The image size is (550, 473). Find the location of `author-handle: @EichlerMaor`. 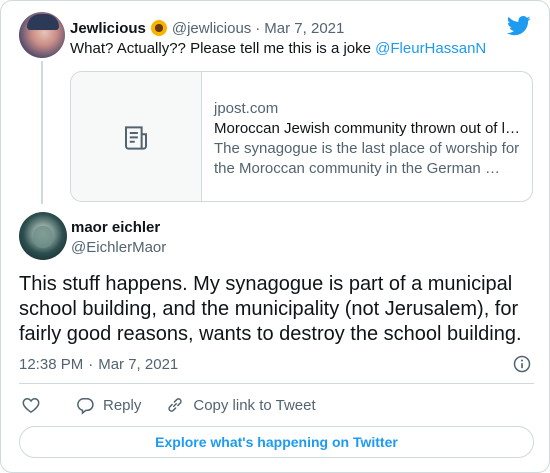

author-handle: @EichlerMaor is located at coordinates (118, 247).